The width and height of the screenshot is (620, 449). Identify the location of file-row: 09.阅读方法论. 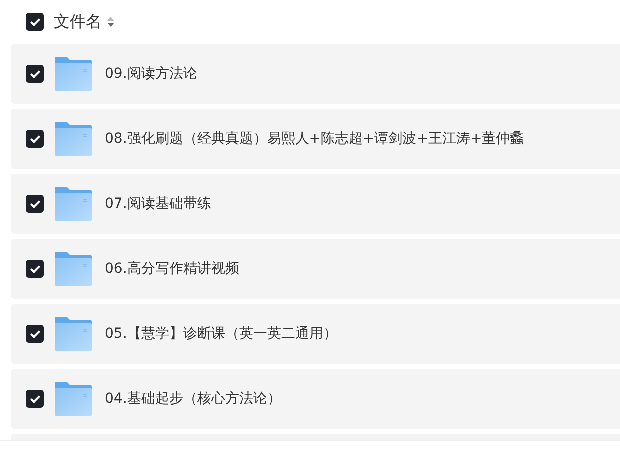
(315, 74).